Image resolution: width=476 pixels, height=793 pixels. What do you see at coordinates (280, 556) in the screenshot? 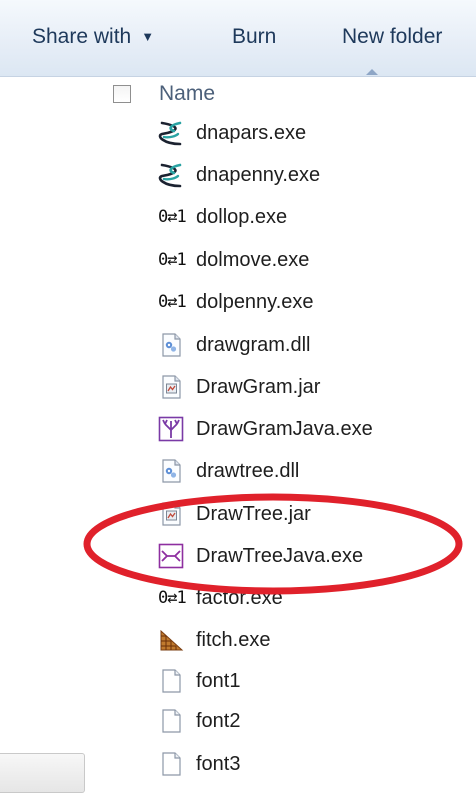
I see `file-name: DrawTreeJava.exe` at bounding box center [280, 556].